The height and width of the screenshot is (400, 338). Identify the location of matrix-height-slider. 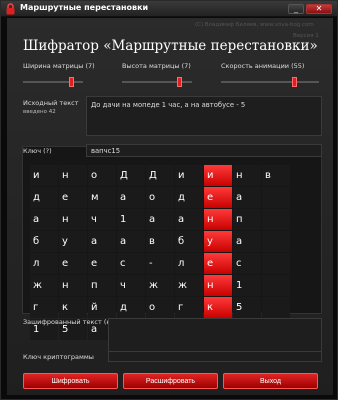
(157, 82).